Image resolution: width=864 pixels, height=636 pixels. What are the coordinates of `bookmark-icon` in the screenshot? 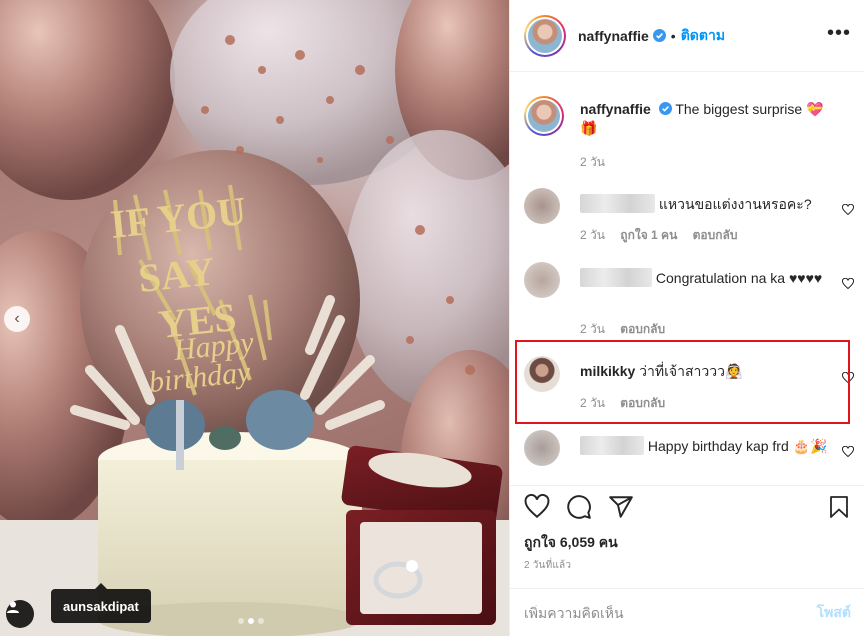 It's located at (839, 507).